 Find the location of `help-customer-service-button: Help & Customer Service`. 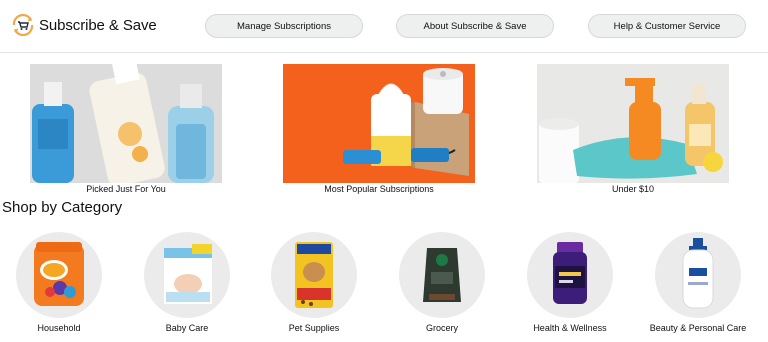

help-customer-service-button: Help & Customer Service is located at coordinates (667, 26).